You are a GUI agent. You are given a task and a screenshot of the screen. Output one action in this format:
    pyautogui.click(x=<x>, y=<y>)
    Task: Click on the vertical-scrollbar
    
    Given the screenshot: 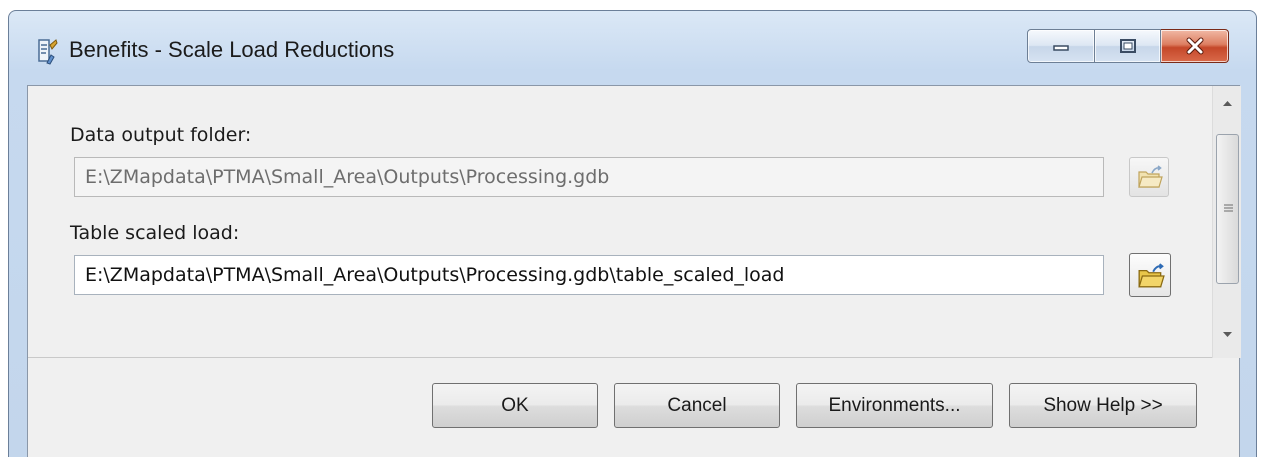 What is the action you would take?
    pyautogui.click(x=1226, y=222)
    